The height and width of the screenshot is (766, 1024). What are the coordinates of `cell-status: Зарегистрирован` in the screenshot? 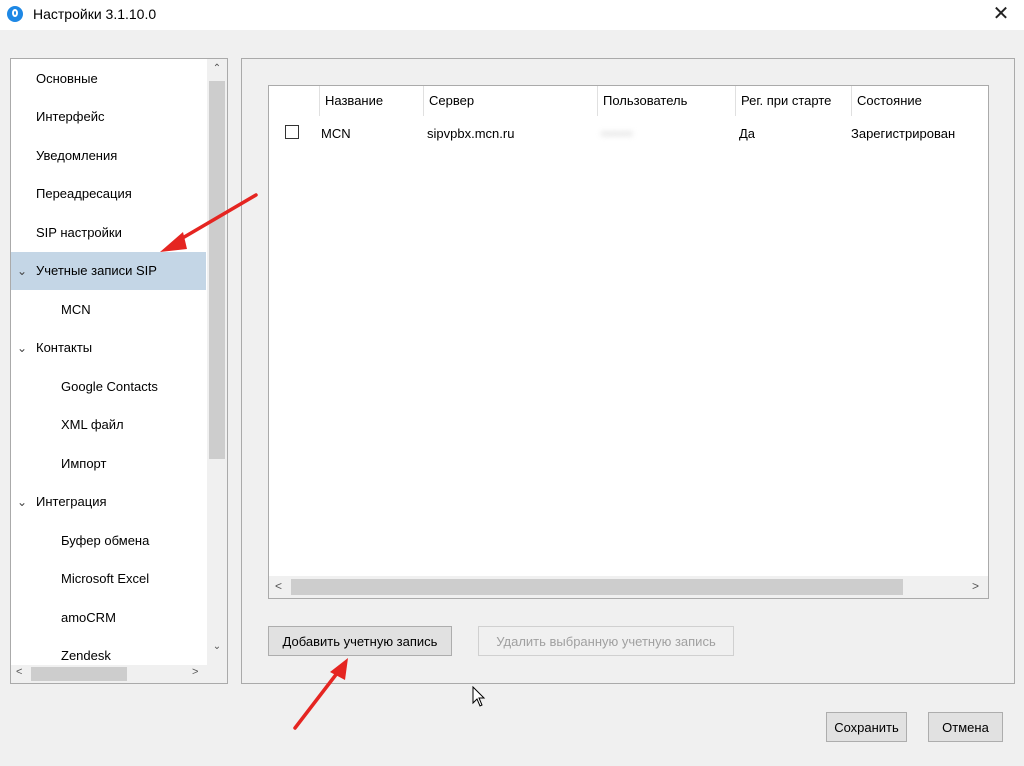 It's located at (903, 134).